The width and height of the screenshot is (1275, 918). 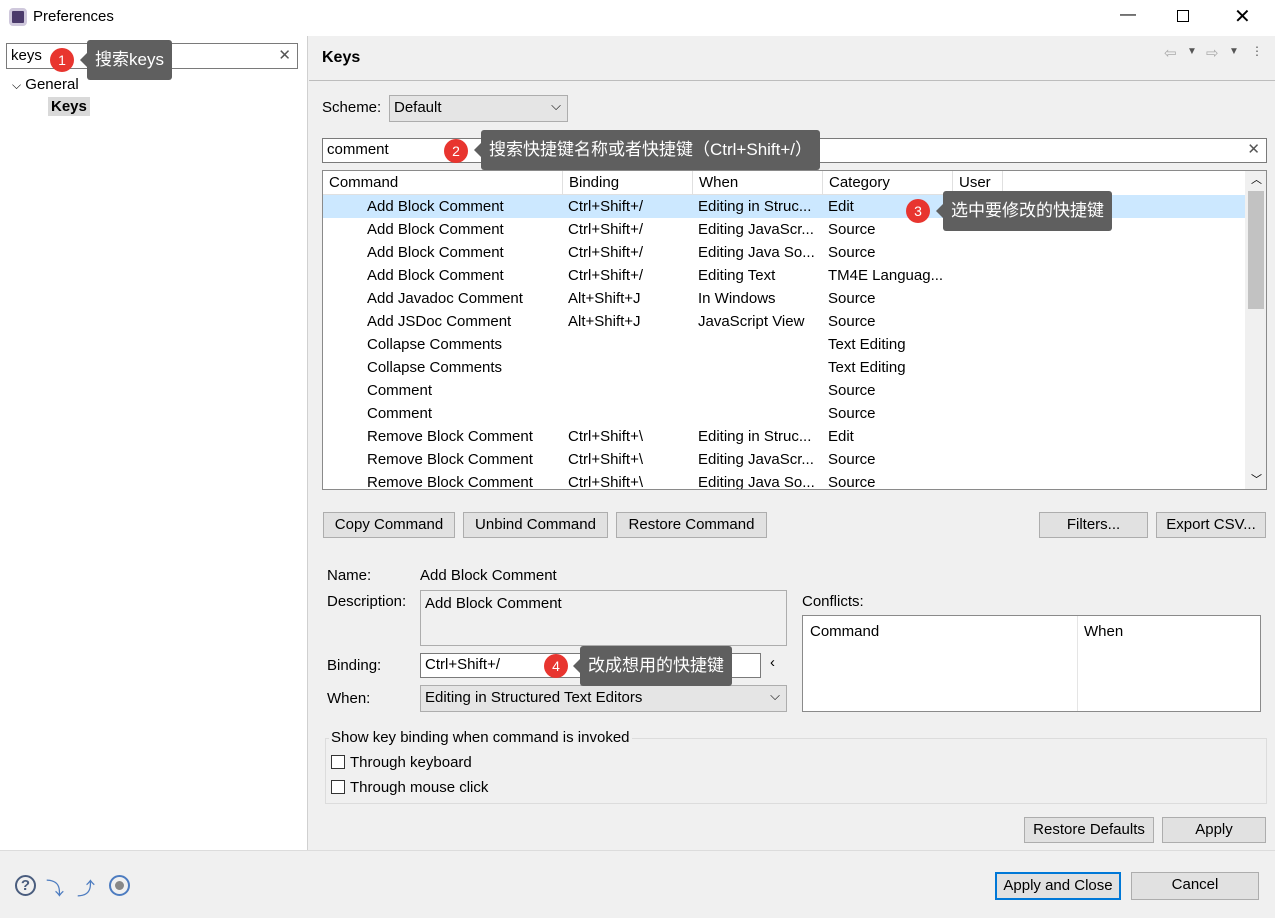 I want to click on description-label: Description:, so click(x=367, y=601).